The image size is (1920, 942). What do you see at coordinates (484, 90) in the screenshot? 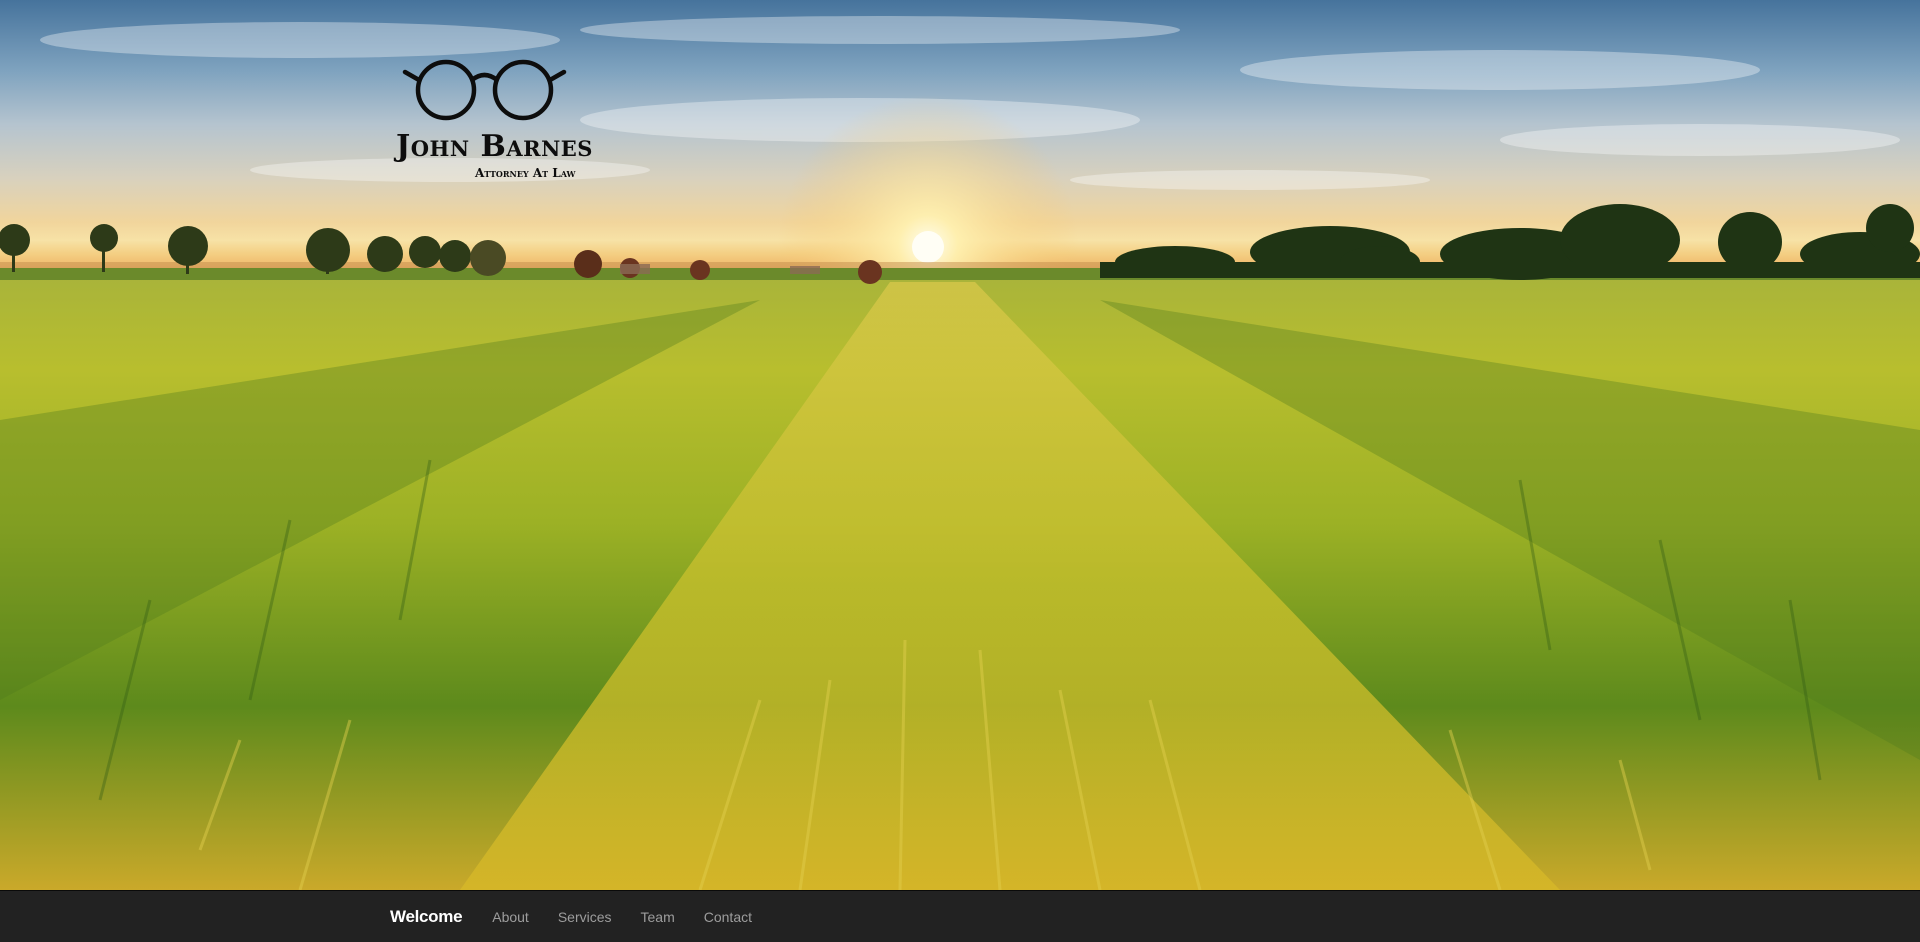
I see `glasses-icon` at bounding box center [484, 90].